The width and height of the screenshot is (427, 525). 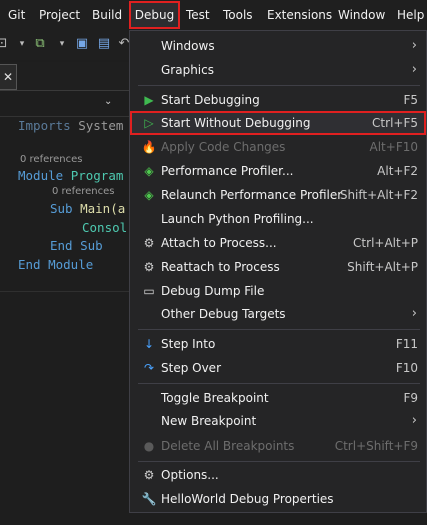 What do you see at coordinates (278, 314) in the screenshot?
I see `menu-item-other-debug-targets: Other Debug Targets ›` at bounding box center [278, 314].